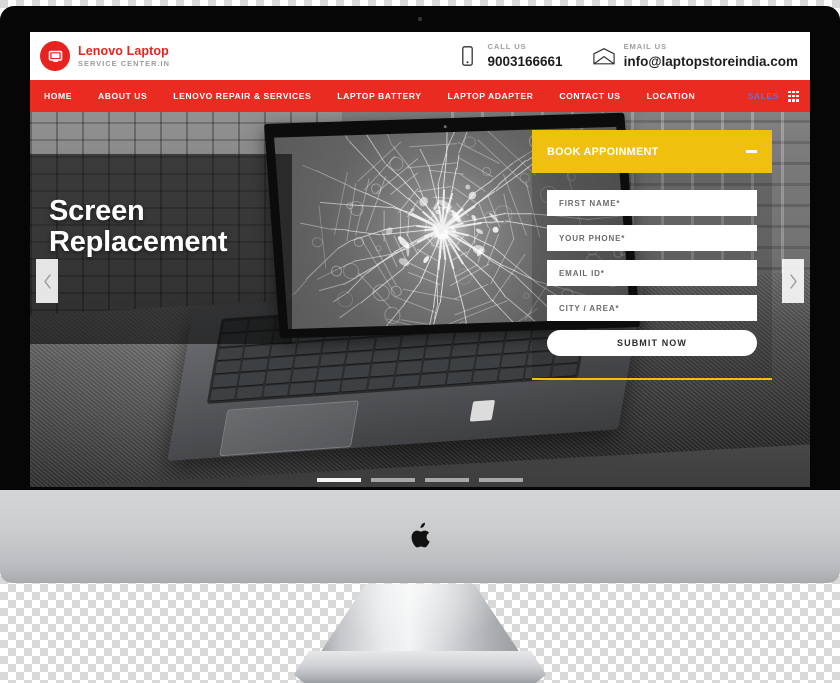 Image resolution: width=840 pixels, height=683 pixels. Describe the element at coordinates (710, 62) in the screenshot. I see `contact-email-value: info@laptopstoreindia.com` at that location.